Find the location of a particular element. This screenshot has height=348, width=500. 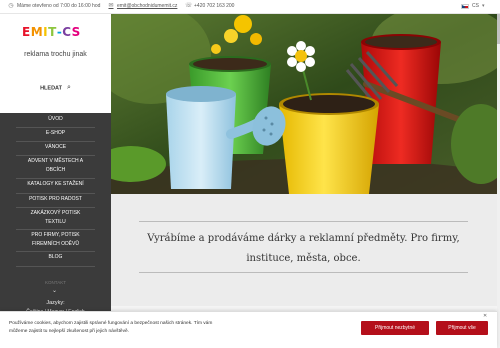

logo-letter: T is located at coordinates (52, 32).